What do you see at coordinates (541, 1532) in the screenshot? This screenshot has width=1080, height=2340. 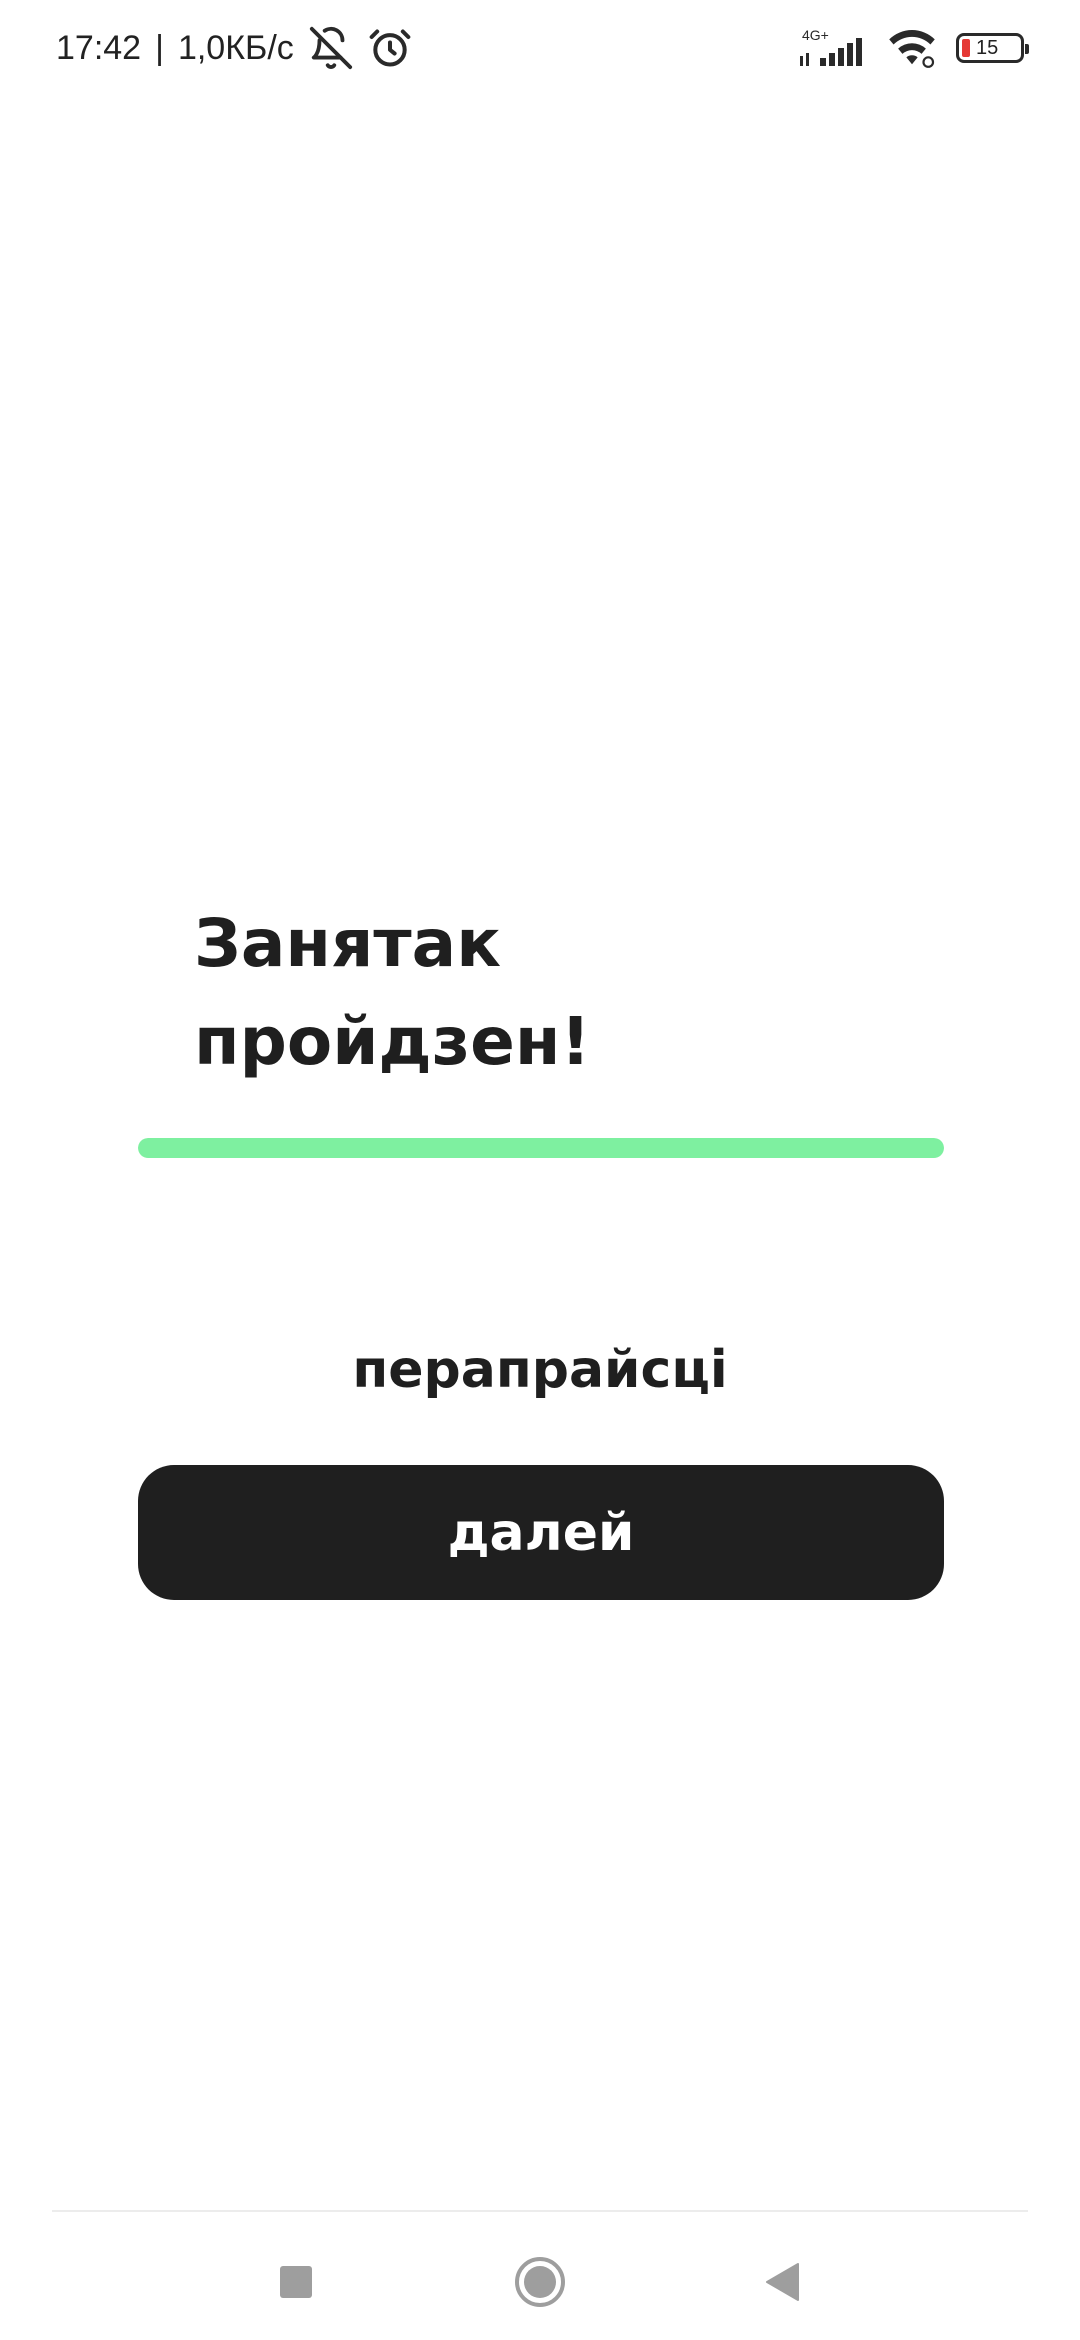 I see `next-button: далей` at bounding box center [541, 1532].